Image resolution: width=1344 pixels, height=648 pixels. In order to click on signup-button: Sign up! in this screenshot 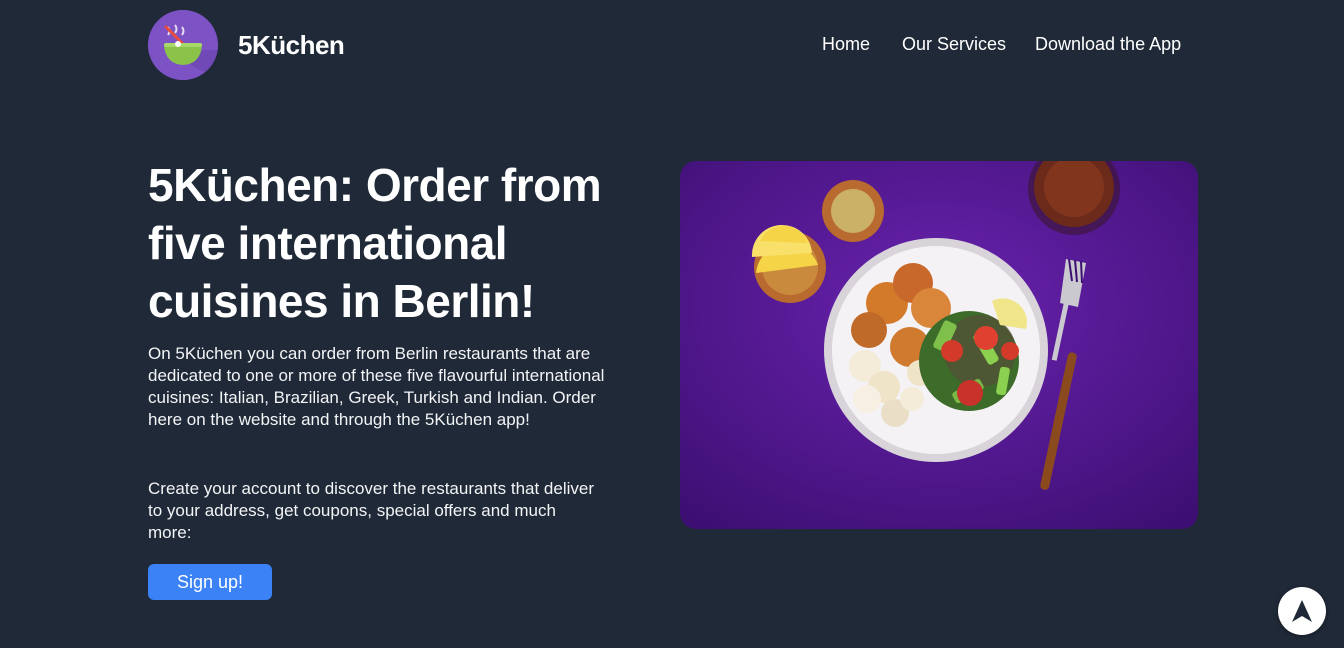, I will do `click(210, 582)`.